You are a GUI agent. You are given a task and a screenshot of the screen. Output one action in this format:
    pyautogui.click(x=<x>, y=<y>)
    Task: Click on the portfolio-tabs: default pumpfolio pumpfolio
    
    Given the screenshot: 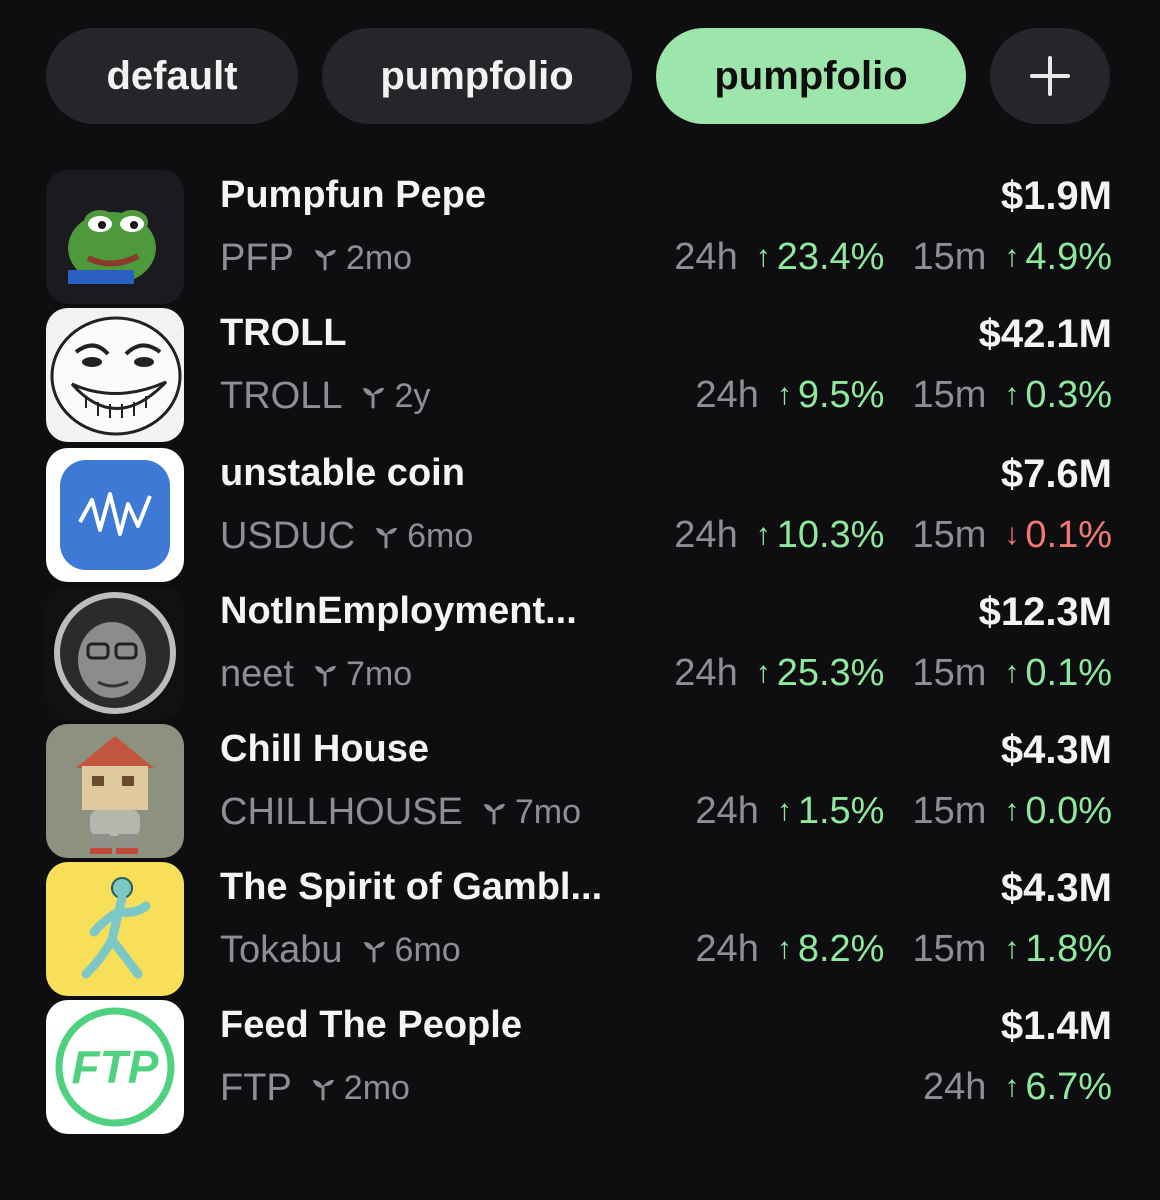 What is the action you would take?
    pyautogui.click(x=580, y=75)
    